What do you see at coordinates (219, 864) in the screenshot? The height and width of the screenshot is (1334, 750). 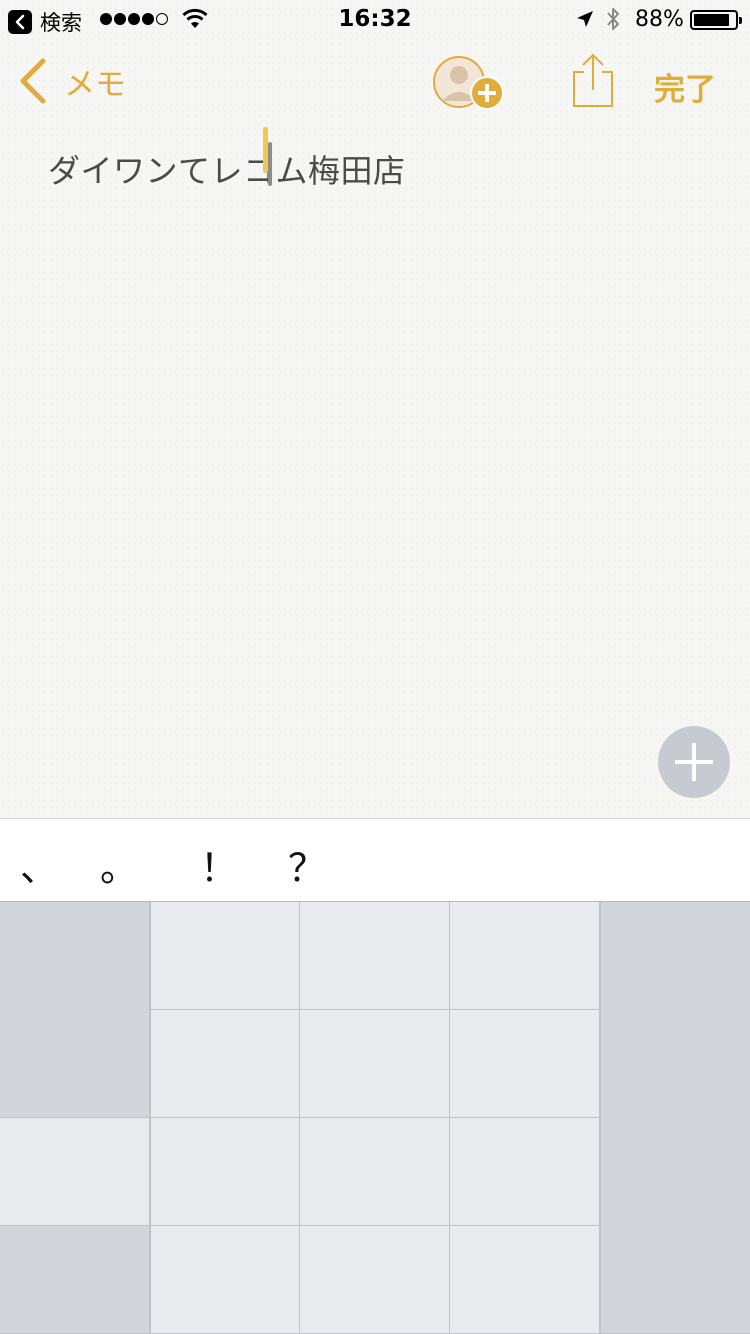 I see `candidate-exclamation: ！` at bounding box center [219, 864].